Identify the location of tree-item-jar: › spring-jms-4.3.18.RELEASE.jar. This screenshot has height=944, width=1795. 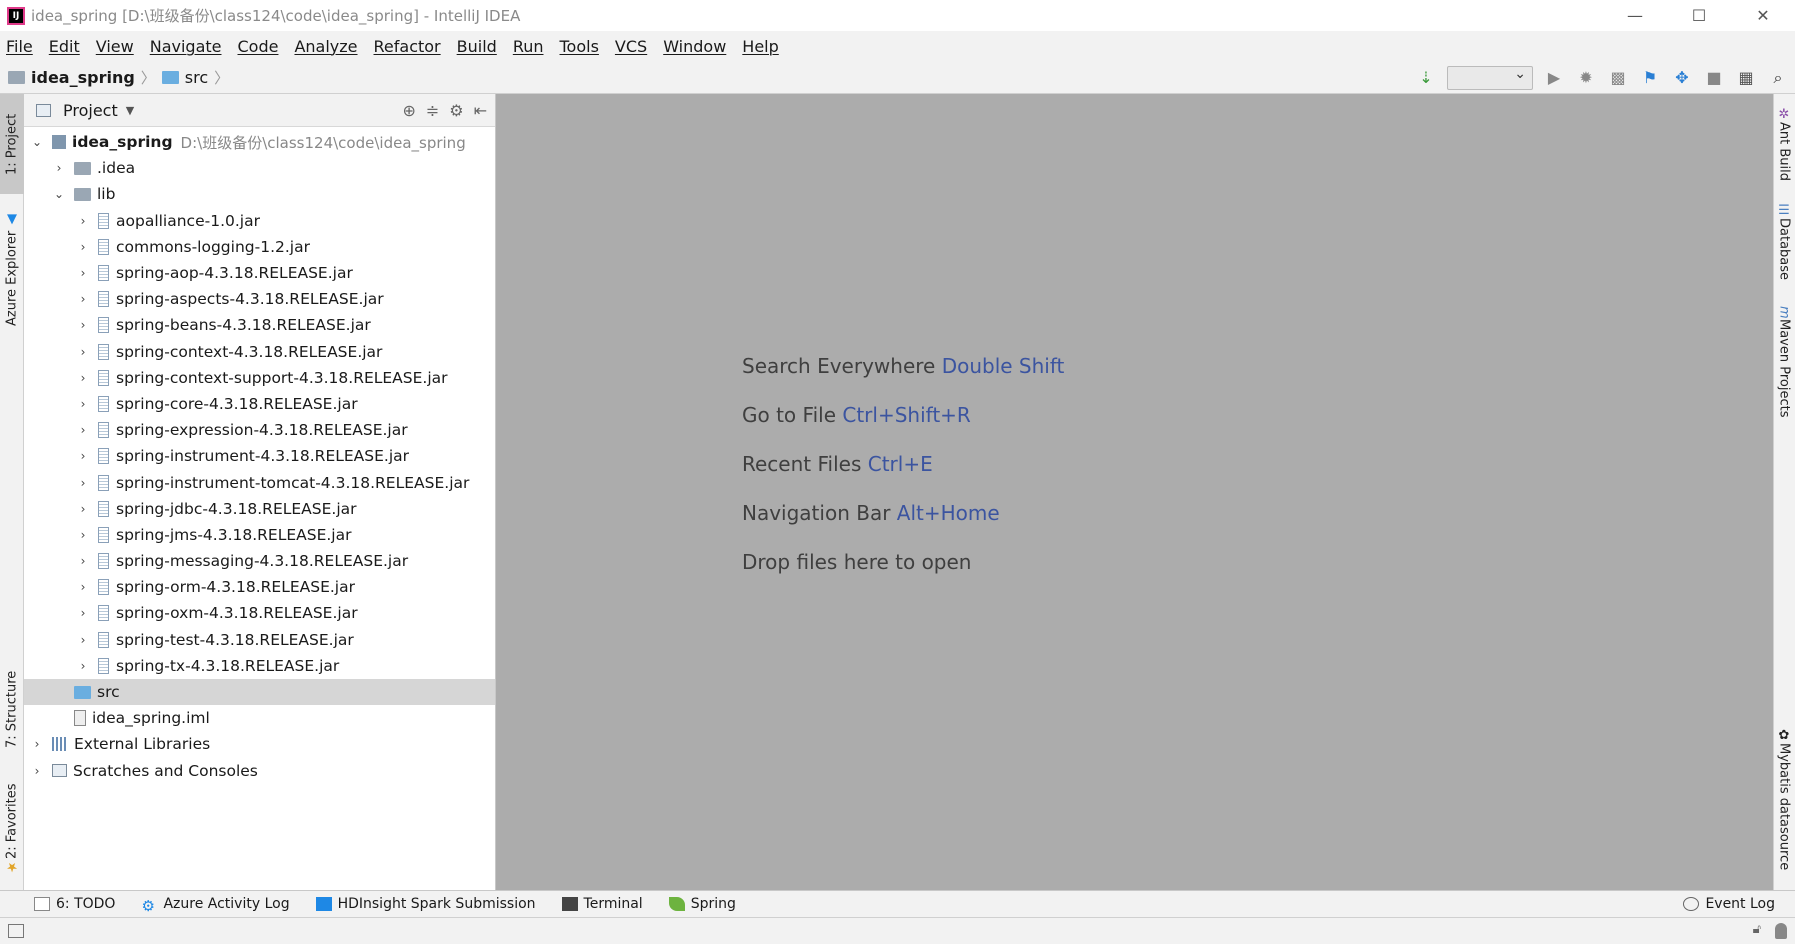
(259, 535).